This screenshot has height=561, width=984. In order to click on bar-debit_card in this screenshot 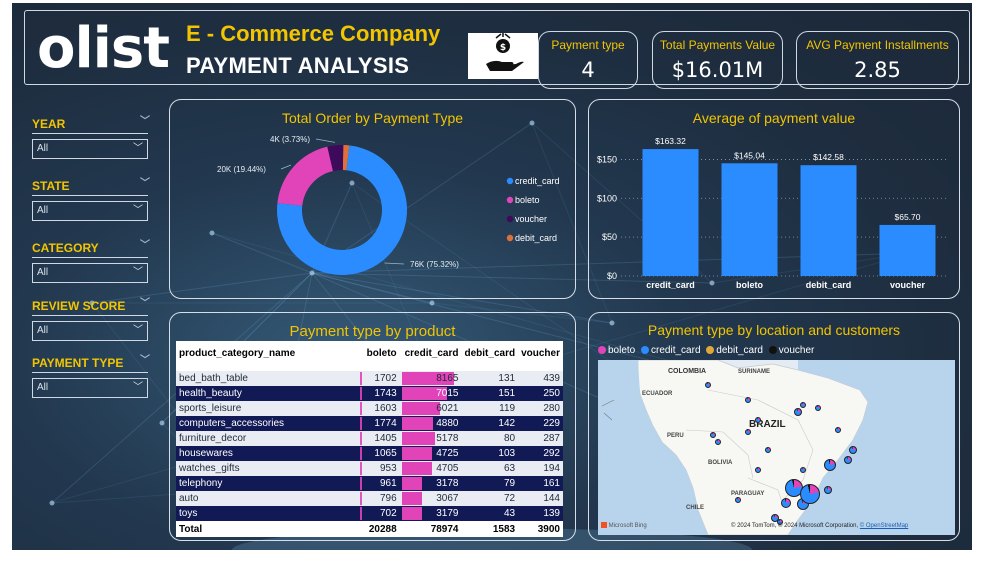, I will do `click(828, 220)`.